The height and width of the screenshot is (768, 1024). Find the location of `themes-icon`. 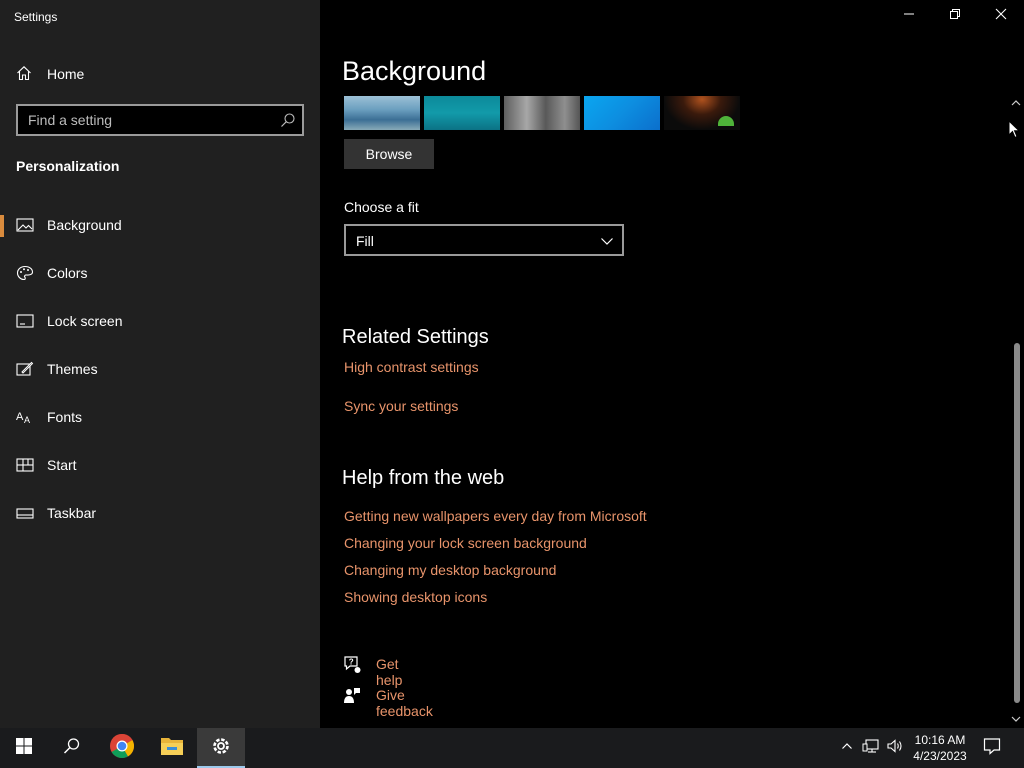

themes-icon is located at coordinates (25, 369).